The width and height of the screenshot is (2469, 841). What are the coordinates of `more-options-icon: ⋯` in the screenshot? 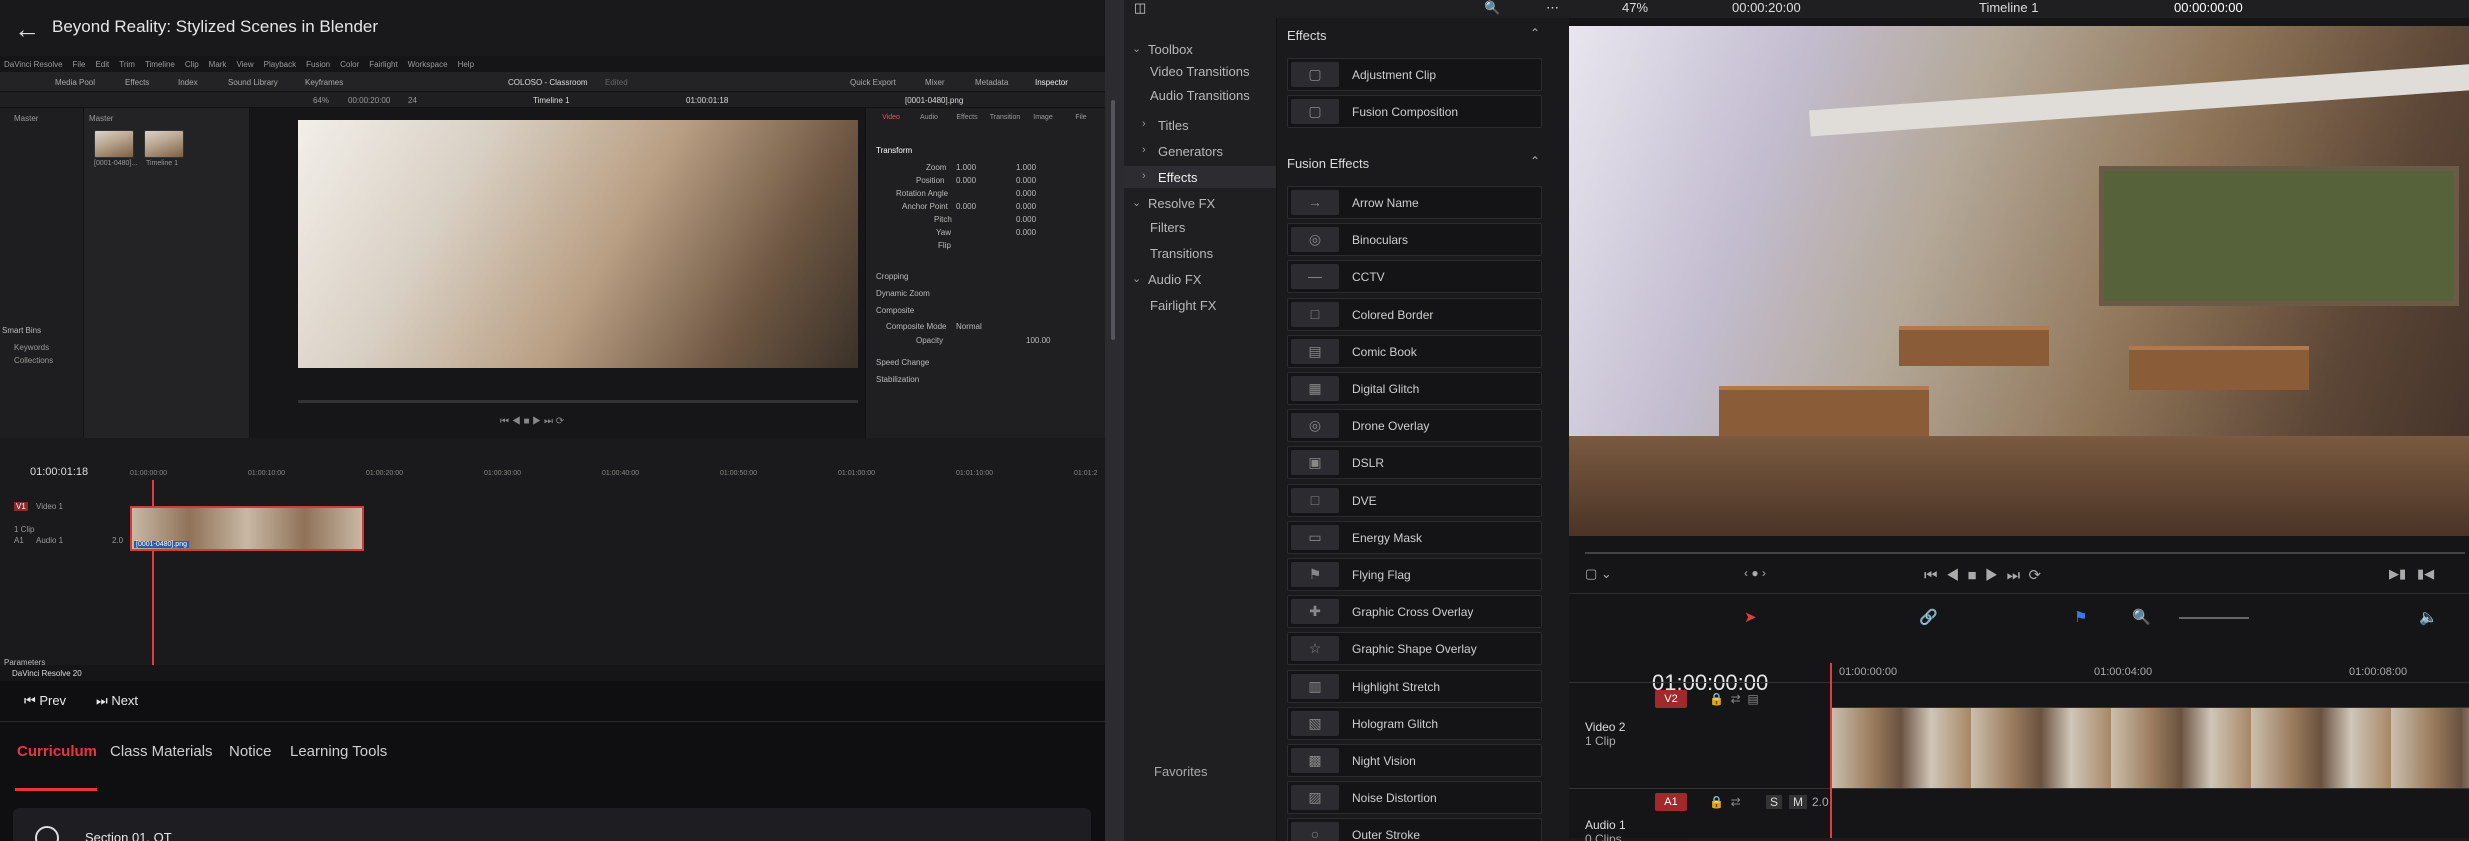 It's located at (1552, 8).